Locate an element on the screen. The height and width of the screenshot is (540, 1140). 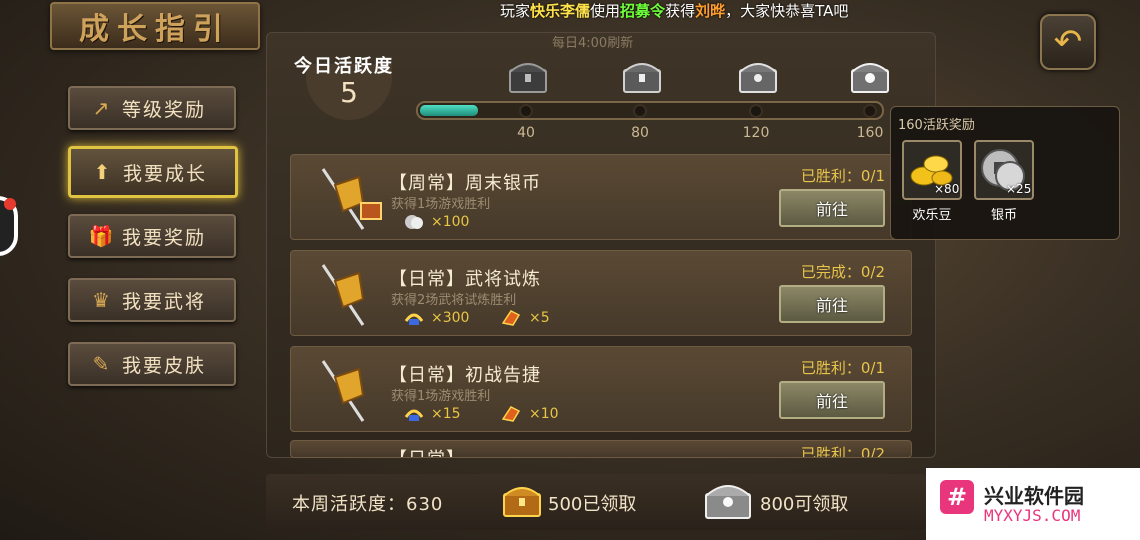
ticker-player: 快乐李儒 is located at coordinates (560, 11).